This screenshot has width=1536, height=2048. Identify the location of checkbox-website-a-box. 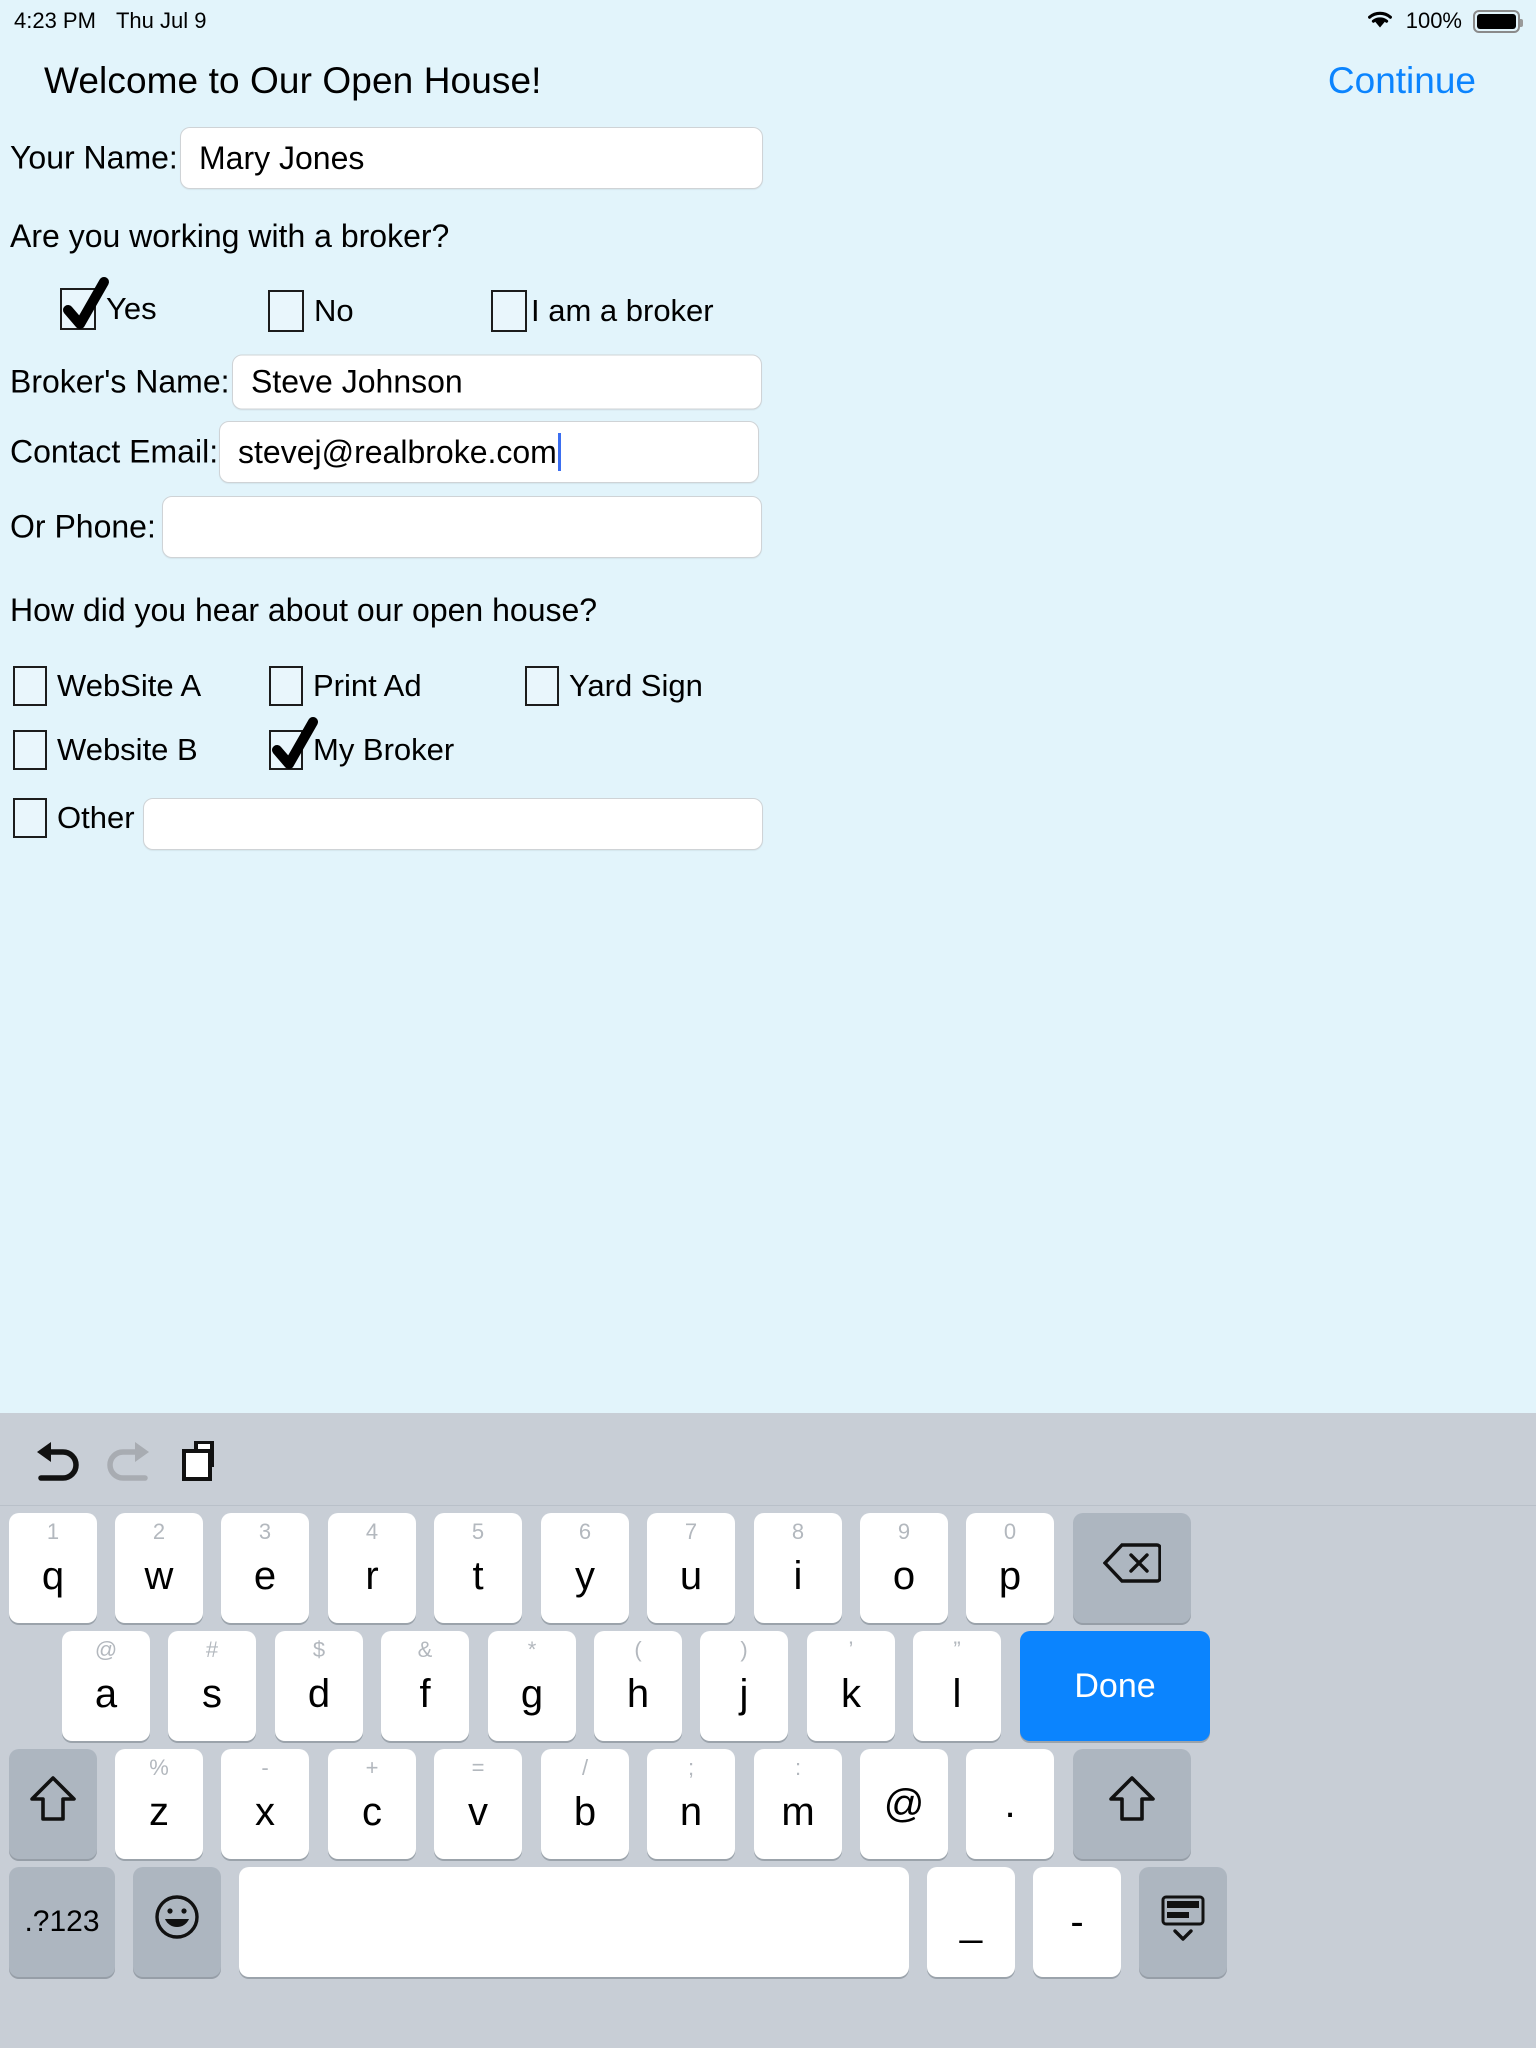
(30, 686).